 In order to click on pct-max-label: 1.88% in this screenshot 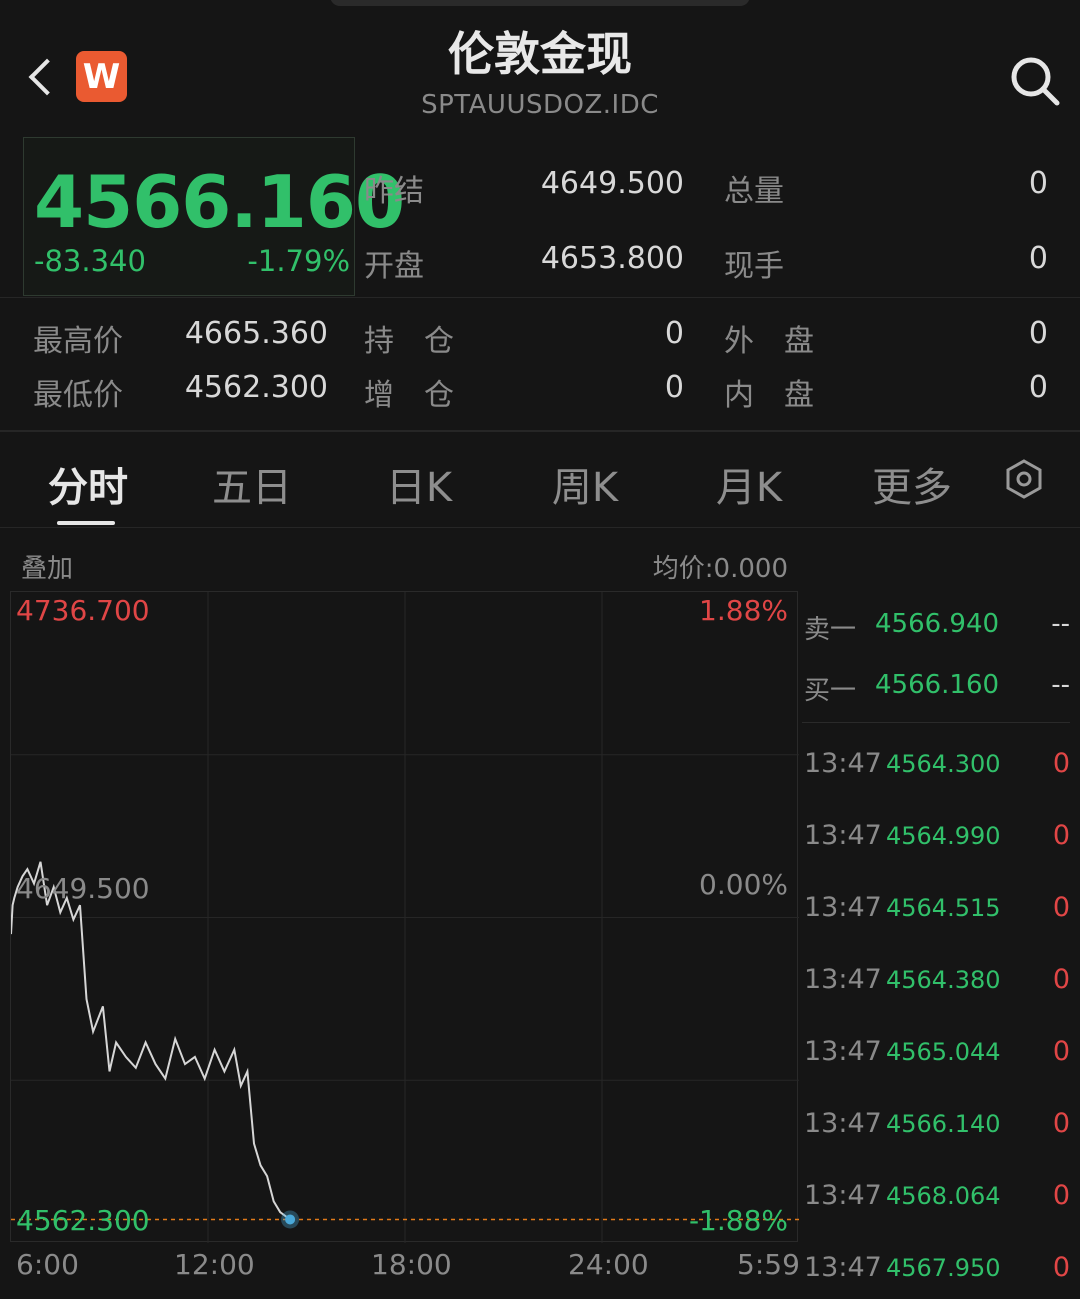, I will do `click(743, 610)`.